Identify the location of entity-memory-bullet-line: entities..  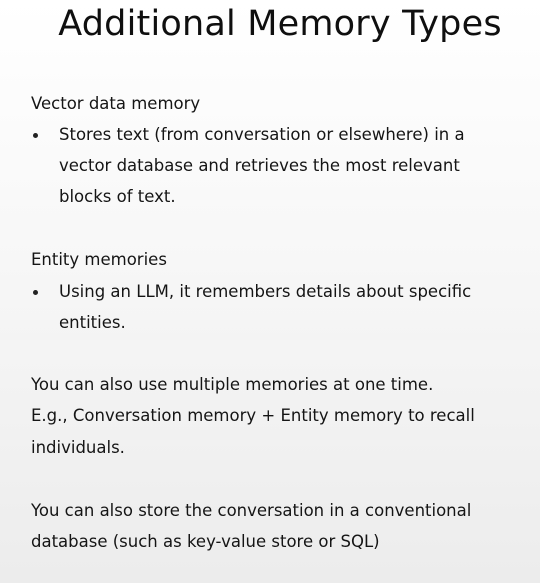
(92, 322).